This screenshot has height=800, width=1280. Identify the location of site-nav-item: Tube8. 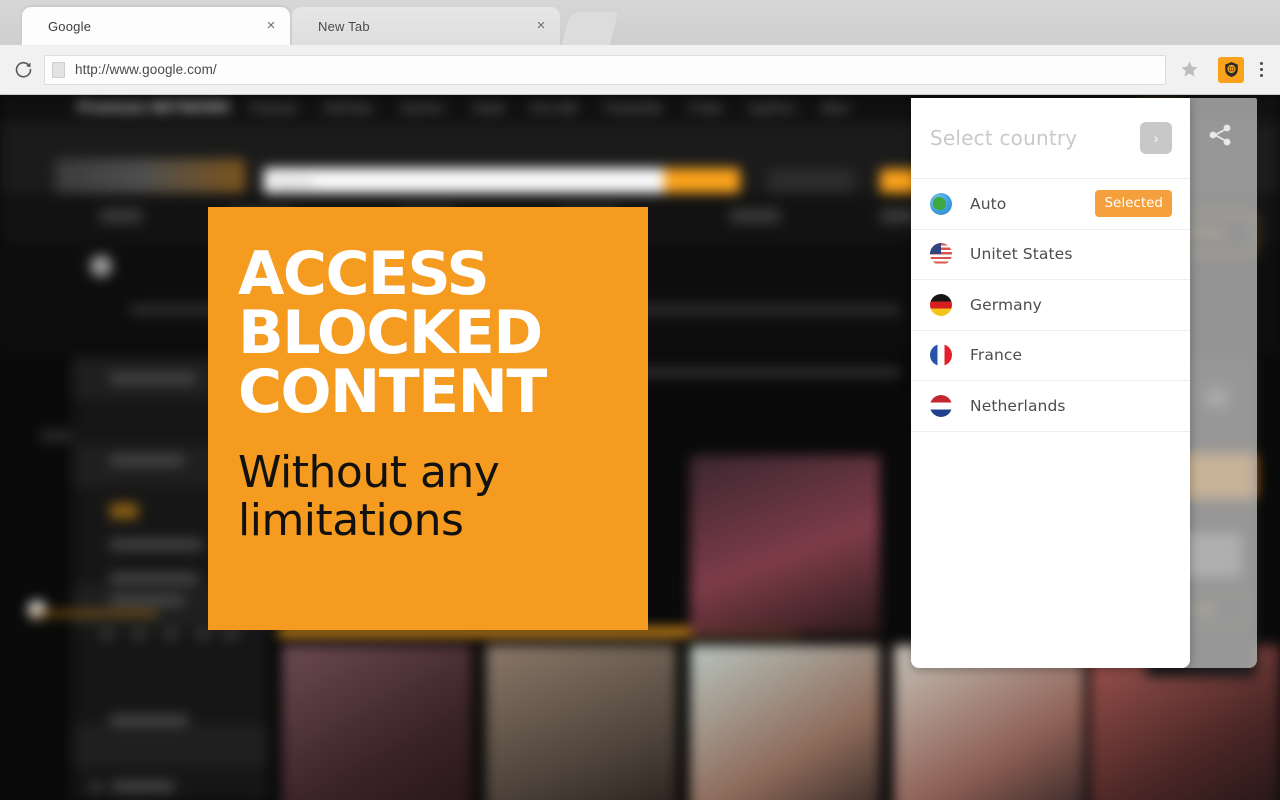
(488, 108).